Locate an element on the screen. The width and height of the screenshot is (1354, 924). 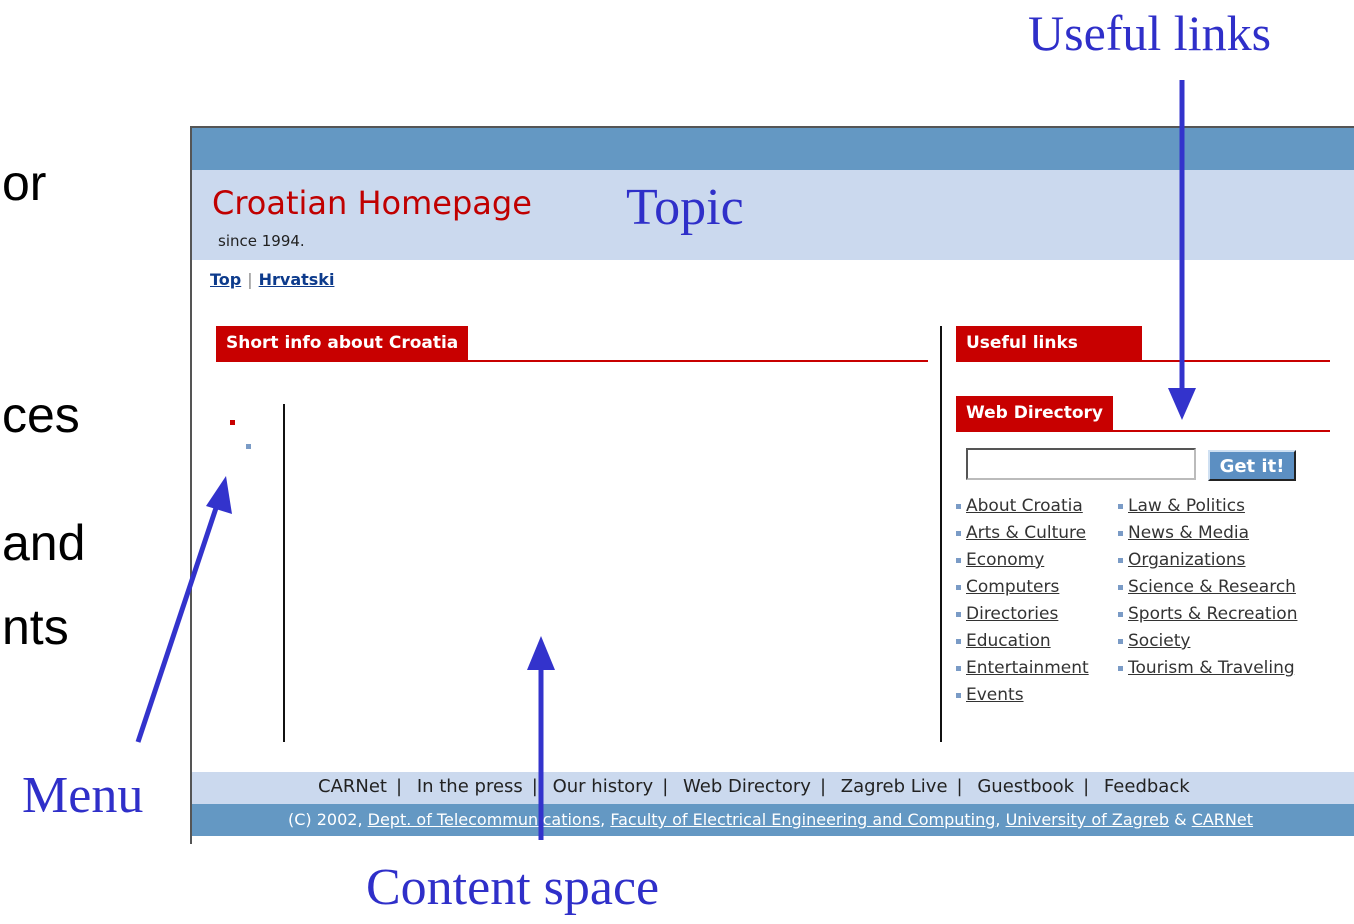
arrow-head-menu is located at coordinates (219, 495).